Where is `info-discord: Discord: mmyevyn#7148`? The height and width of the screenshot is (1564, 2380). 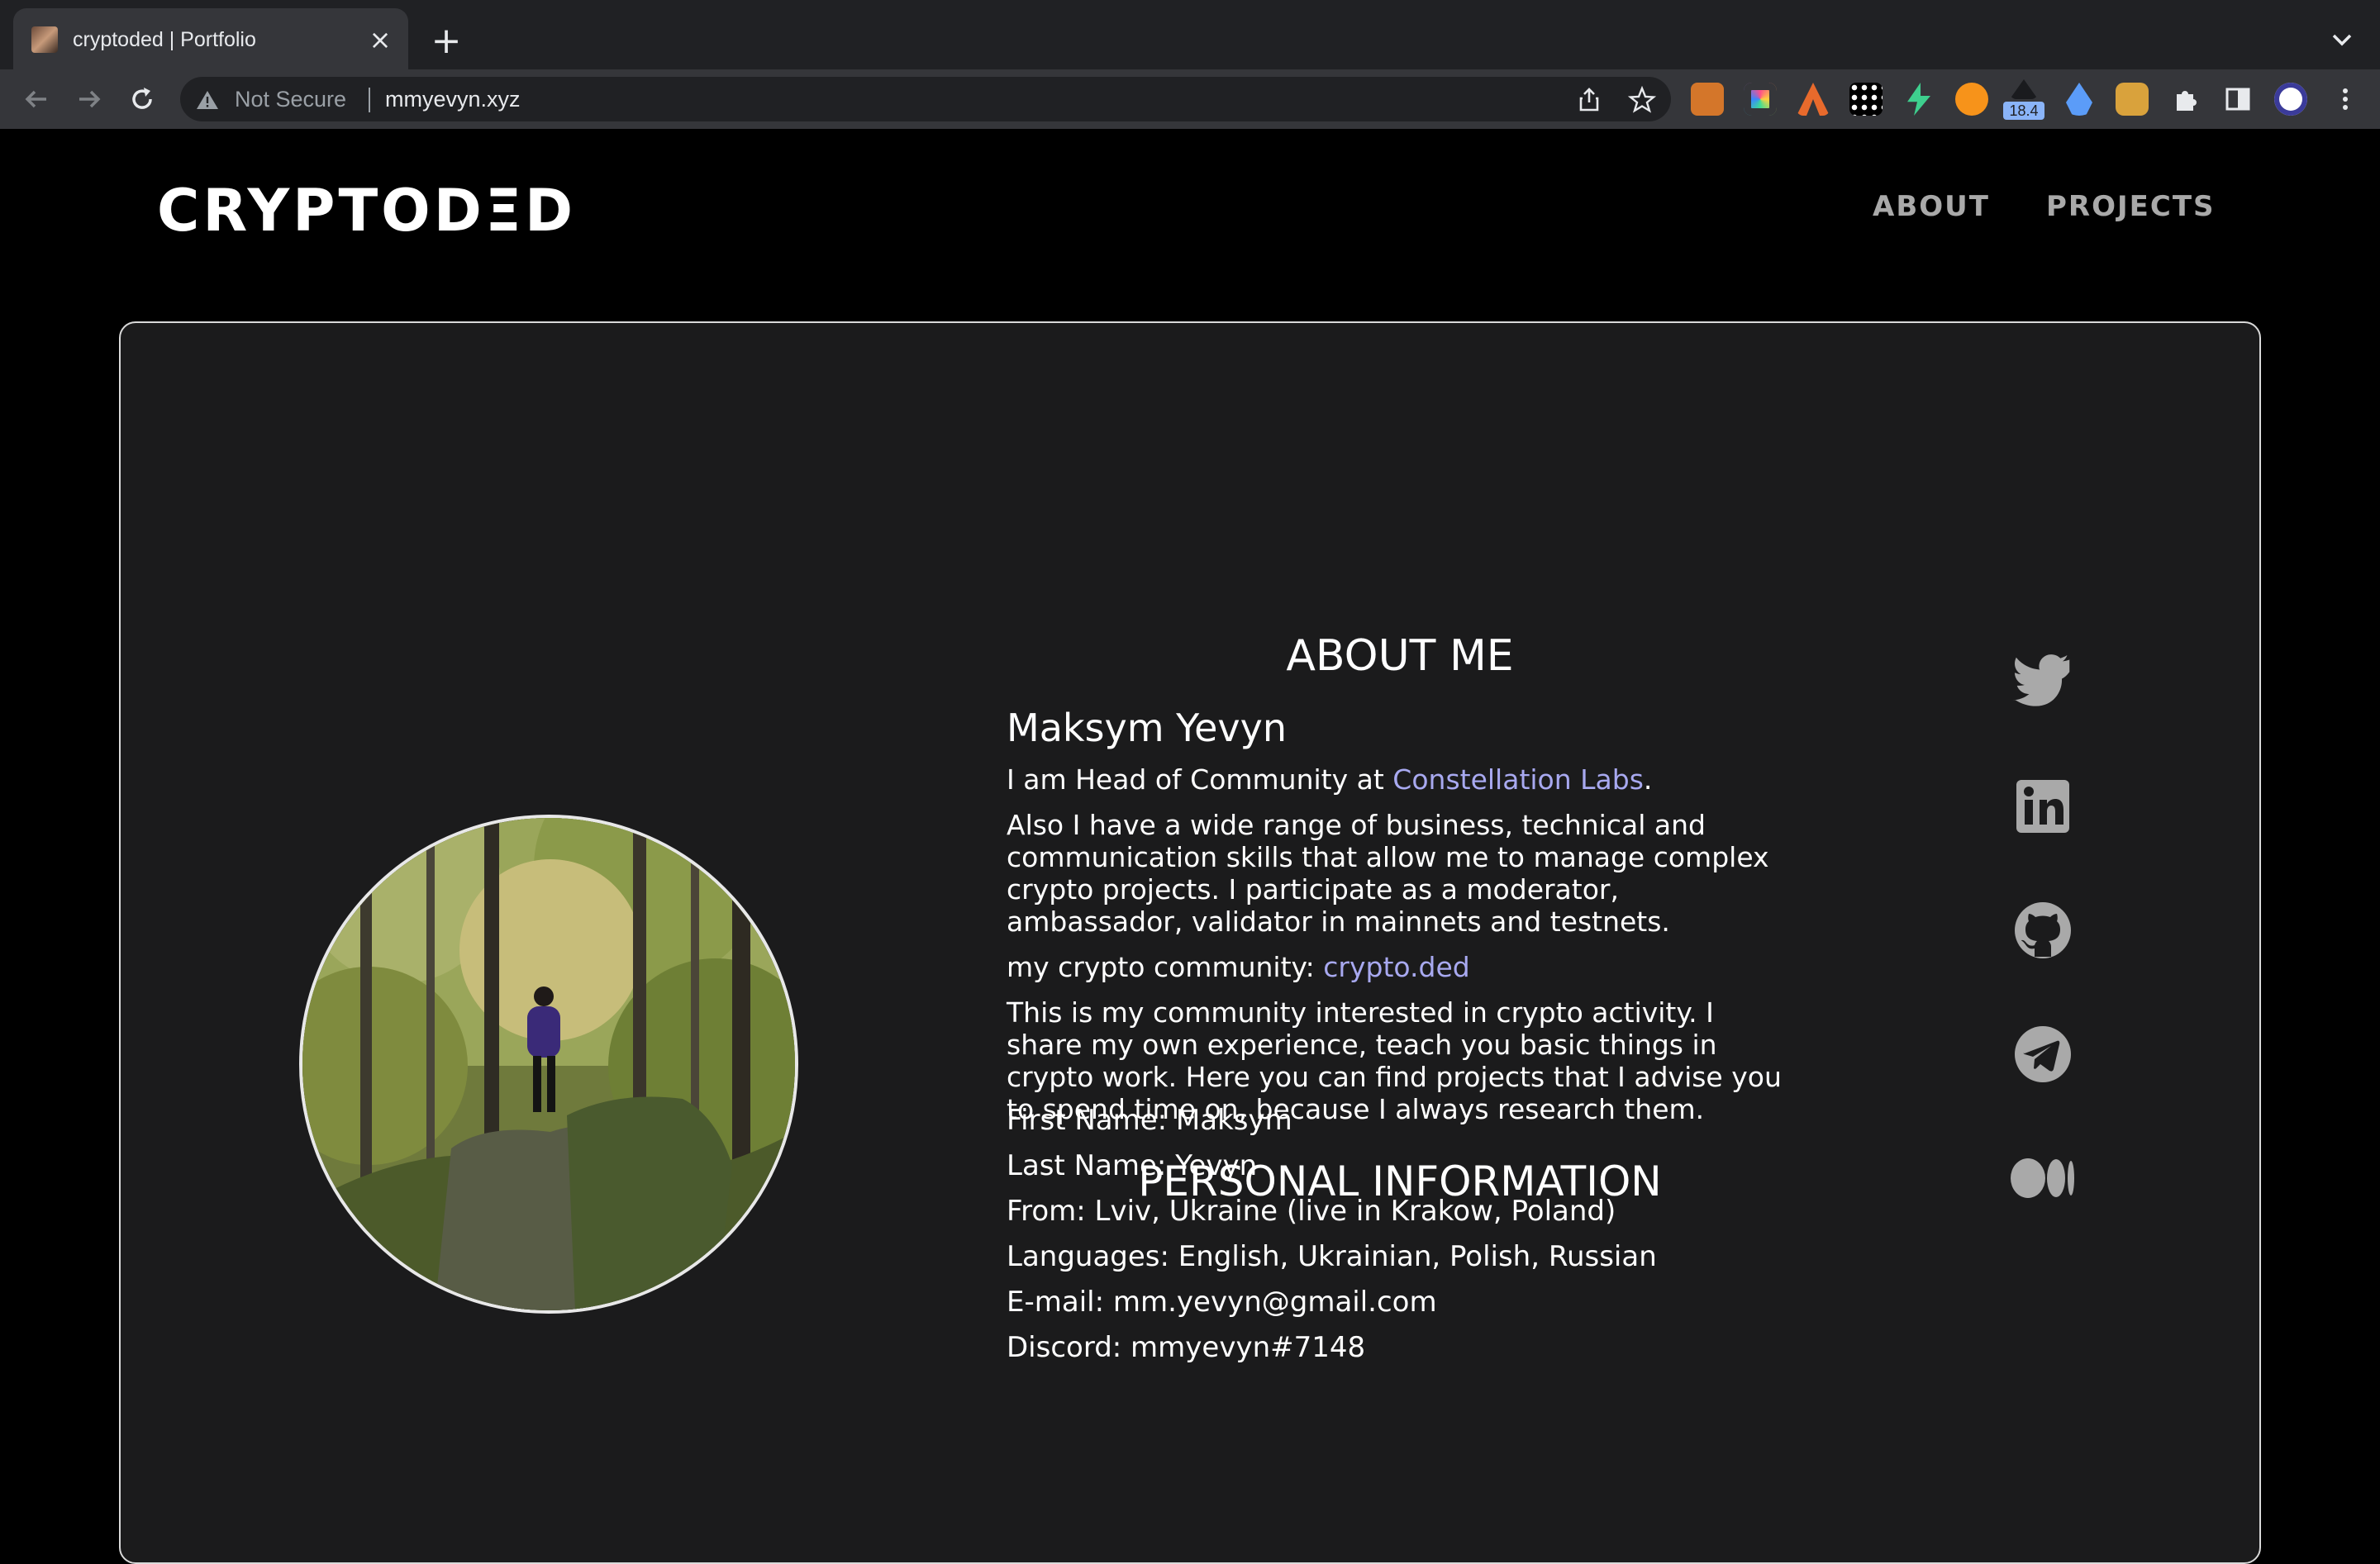 info-discord: Discord: mmyevyn#7148 is located at coordinates (1186, 1347).